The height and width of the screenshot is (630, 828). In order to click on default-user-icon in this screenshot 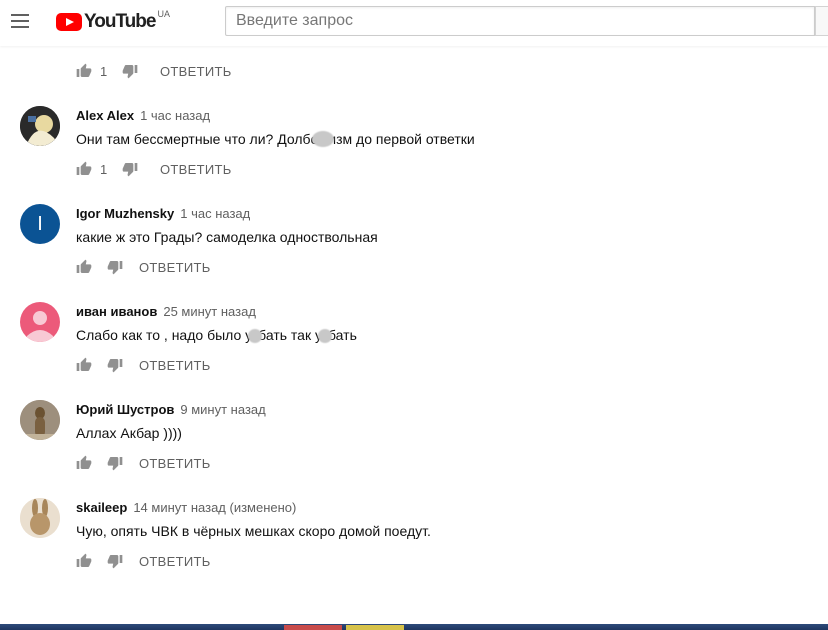, I will do `click(40, 326)`.